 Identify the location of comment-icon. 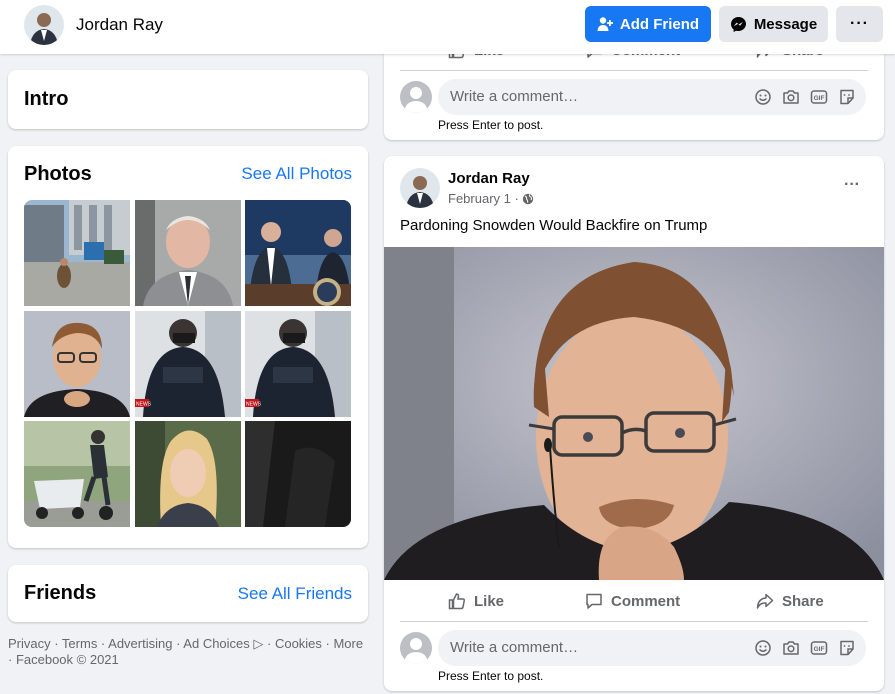
(594, 601).